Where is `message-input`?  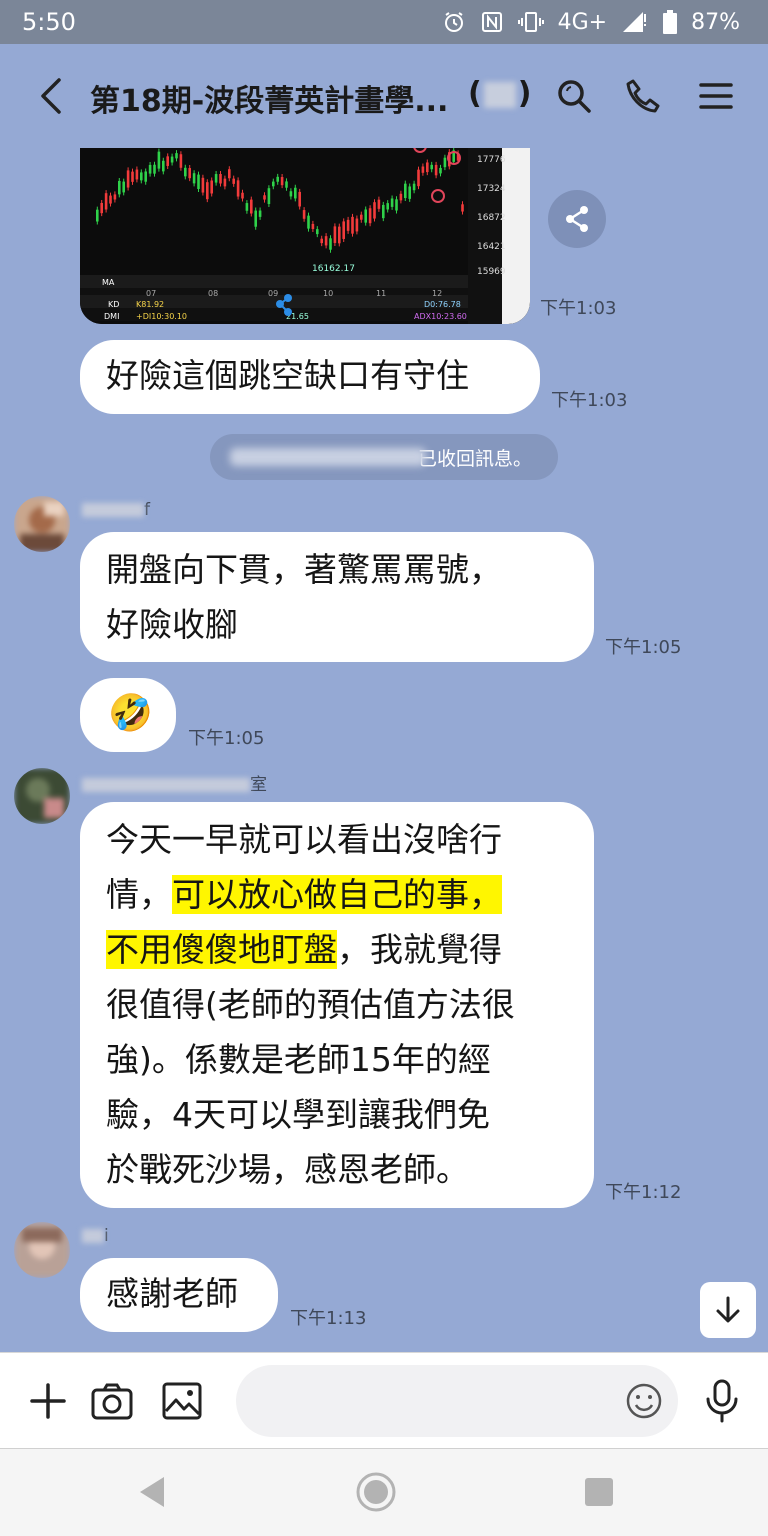 message-input is located at coordinates (457, 1401).